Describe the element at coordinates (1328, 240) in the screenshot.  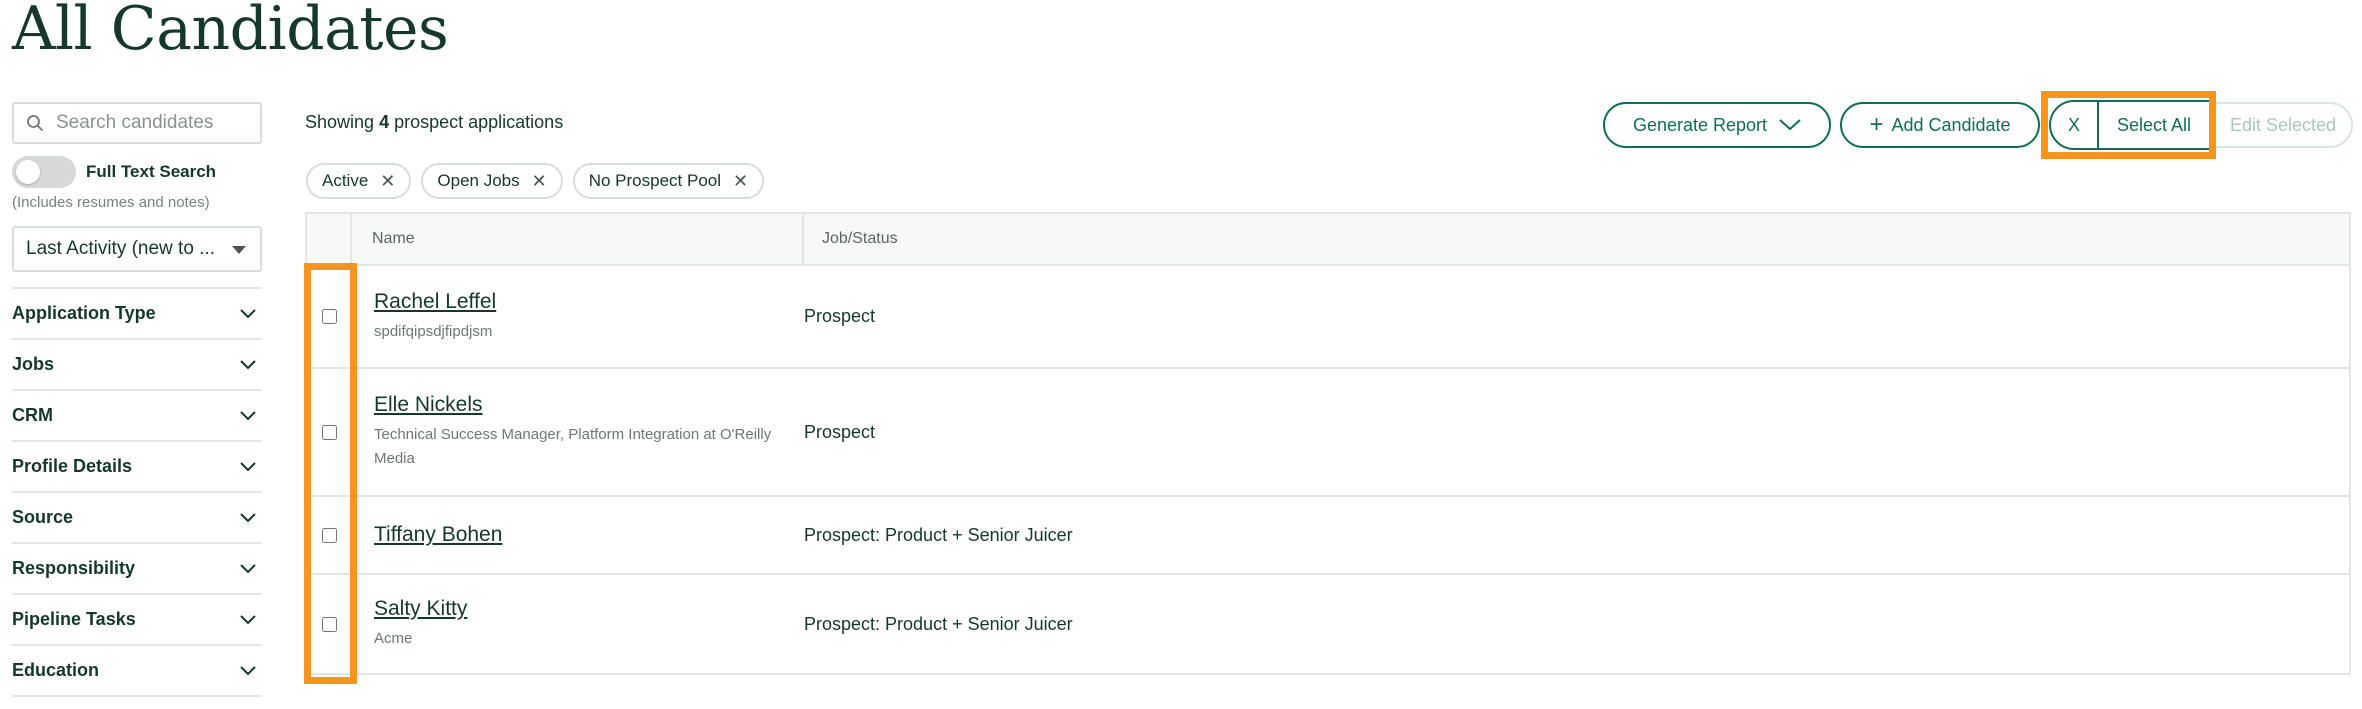
I see `table-header: Name Job/Status` at that location.